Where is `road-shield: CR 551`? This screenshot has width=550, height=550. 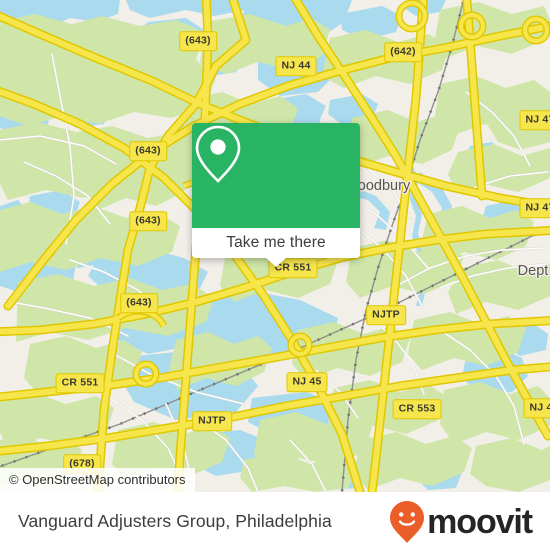
road-shield: CR 551 is located at coordinates (80, 383).